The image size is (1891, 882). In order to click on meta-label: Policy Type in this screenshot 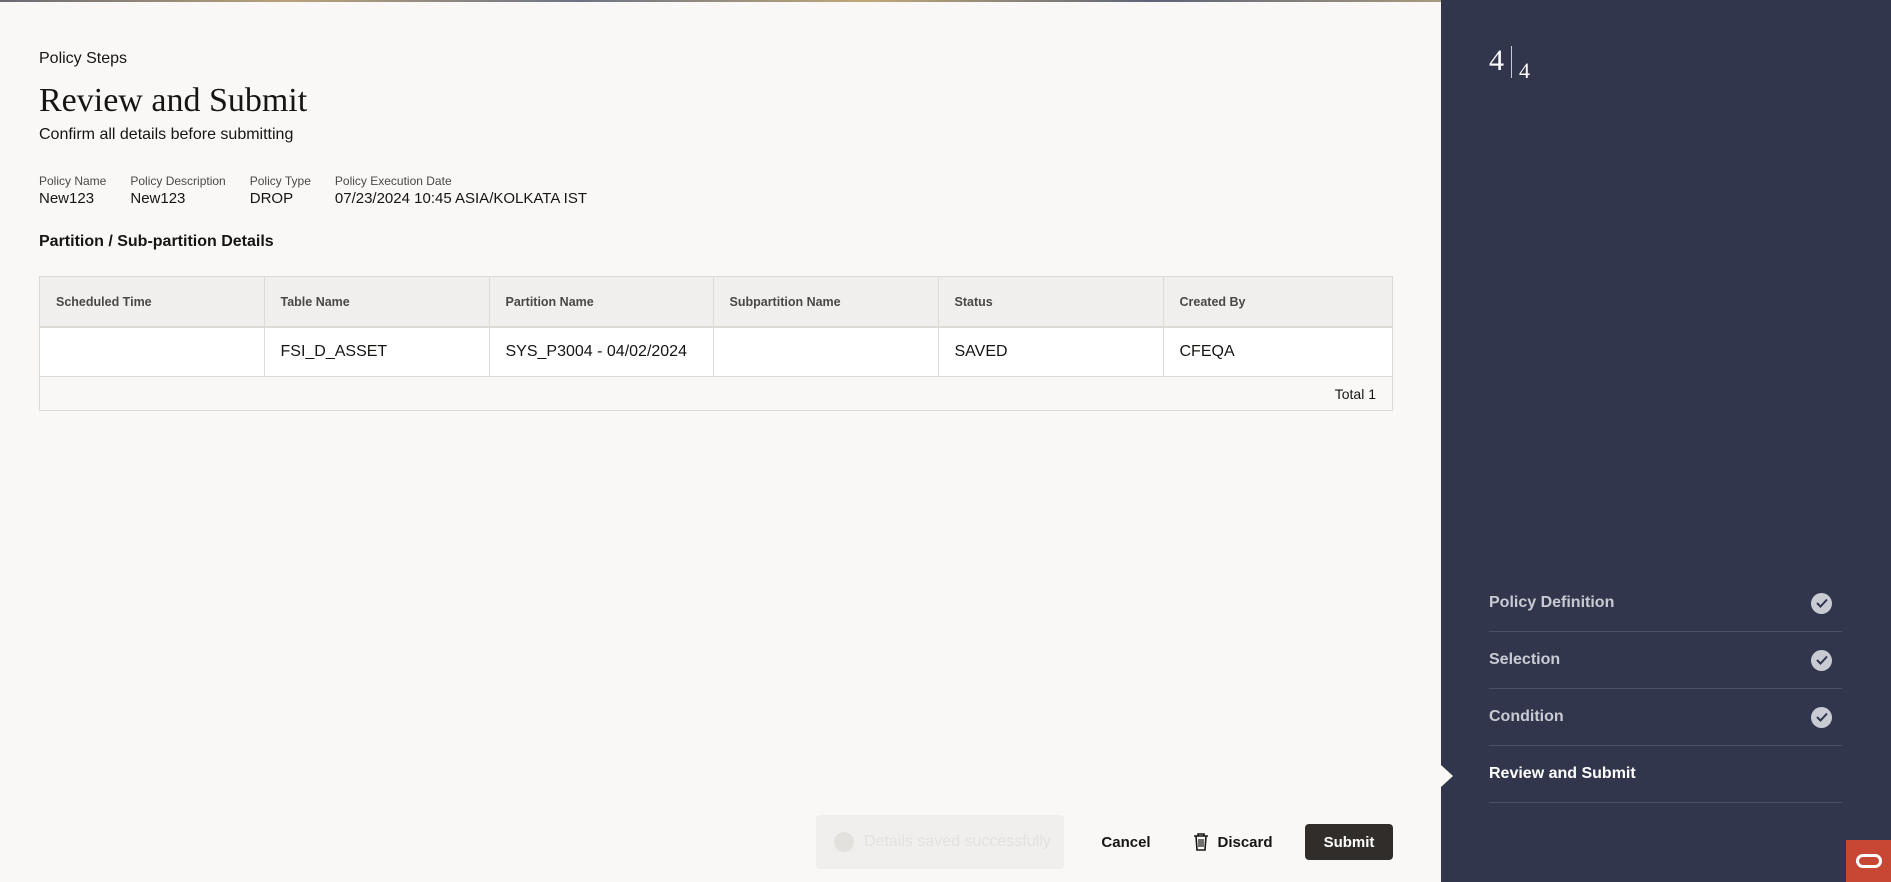, I will do `click(280, 181)`.